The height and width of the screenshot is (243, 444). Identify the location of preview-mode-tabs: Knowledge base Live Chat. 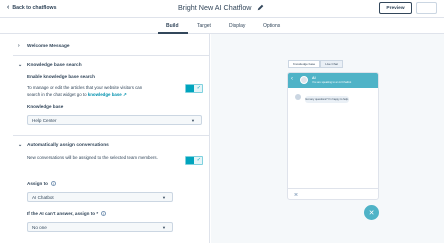
(315, 64).